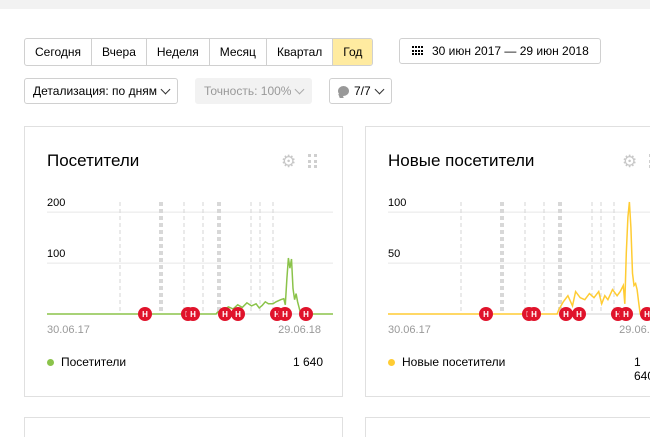 This screenshot has width=650, height=437. I want to click on legend-label: Посетители, so click(94, 362).